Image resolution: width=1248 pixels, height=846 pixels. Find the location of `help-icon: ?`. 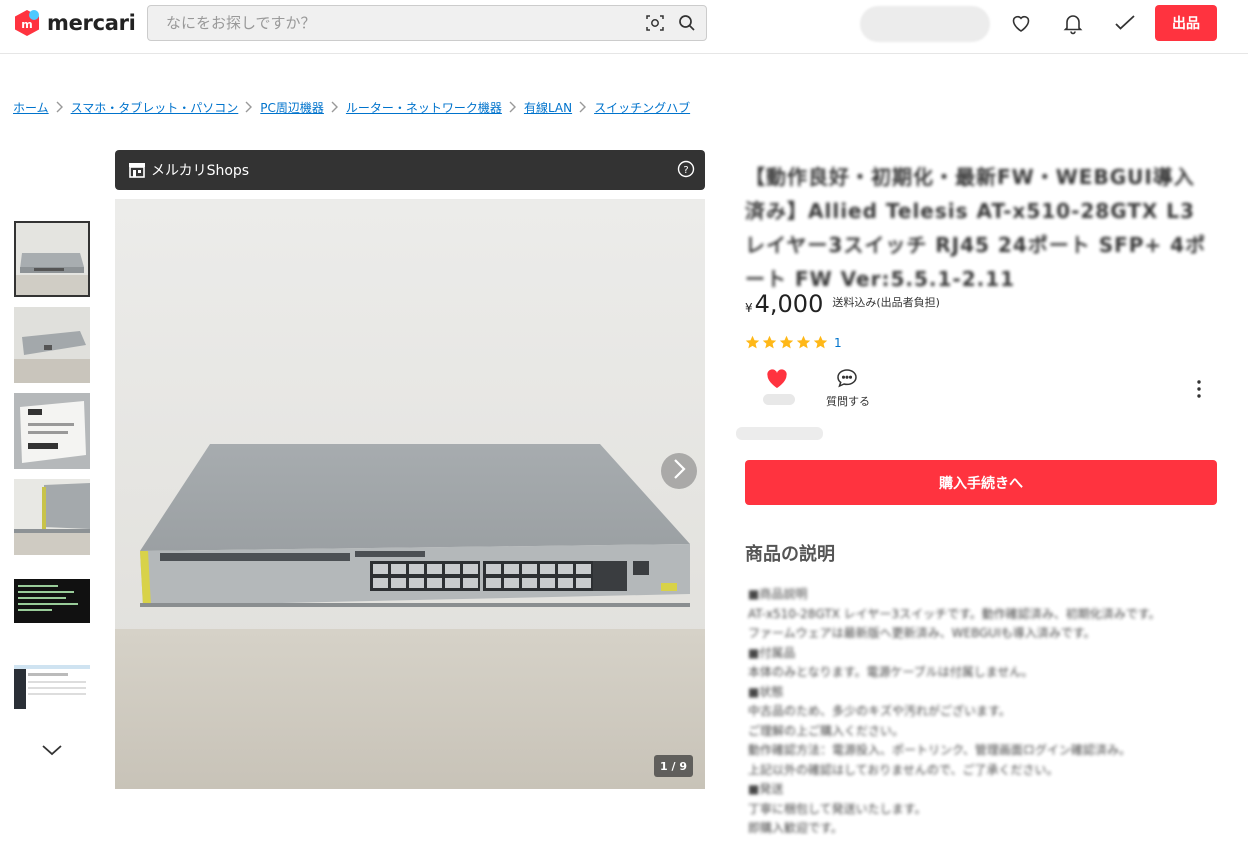

help-icon: ? is located at coordinates (686, 169).